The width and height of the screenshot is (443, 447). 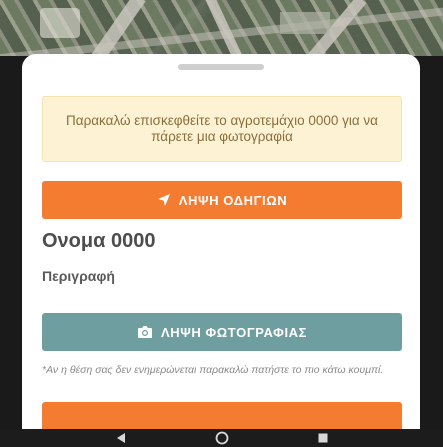 What do you see at coordinates (221, 28) in the screenshot?
I see `map-background` at bounding box center [221, 28].